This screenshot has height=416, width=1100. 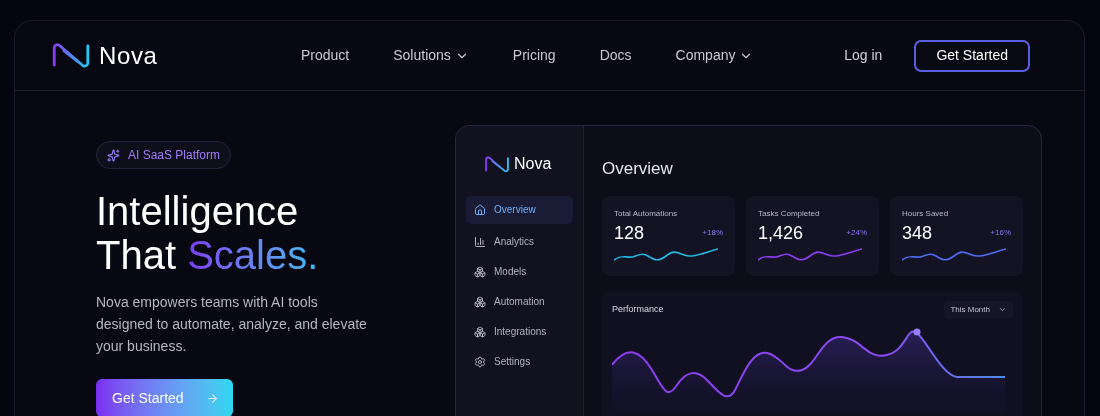 I want to click on sidebar-item: Automation, so click(x=519, y=302).